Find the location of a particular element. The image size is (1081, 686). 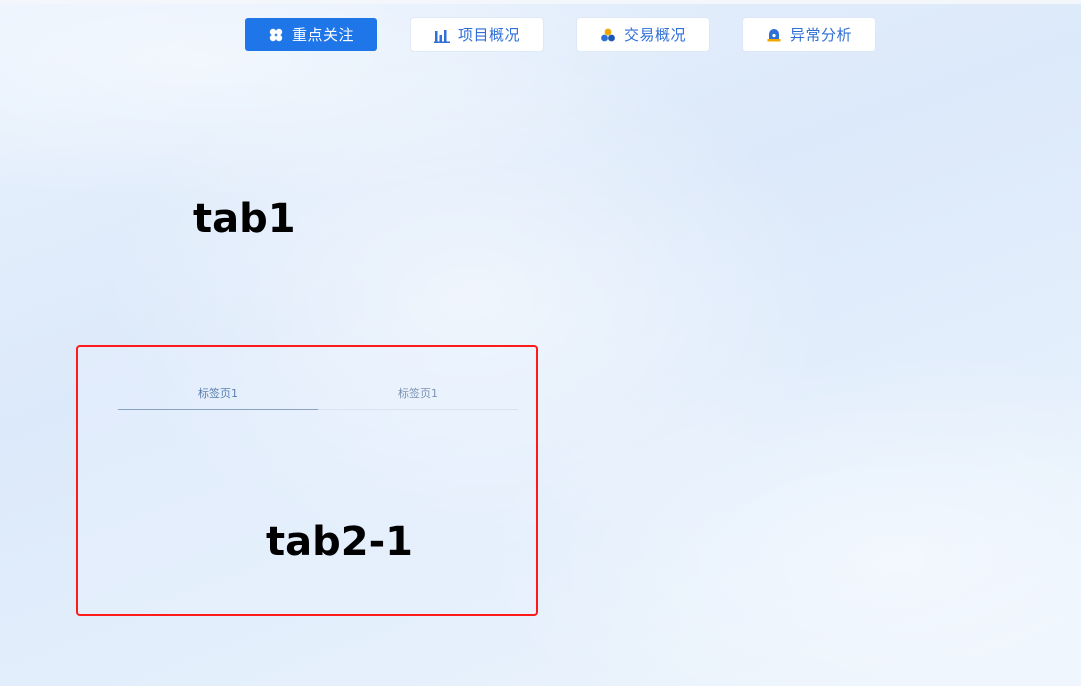

tab2-1-content-text: tab2-1 is located at coordinates (340, 542).